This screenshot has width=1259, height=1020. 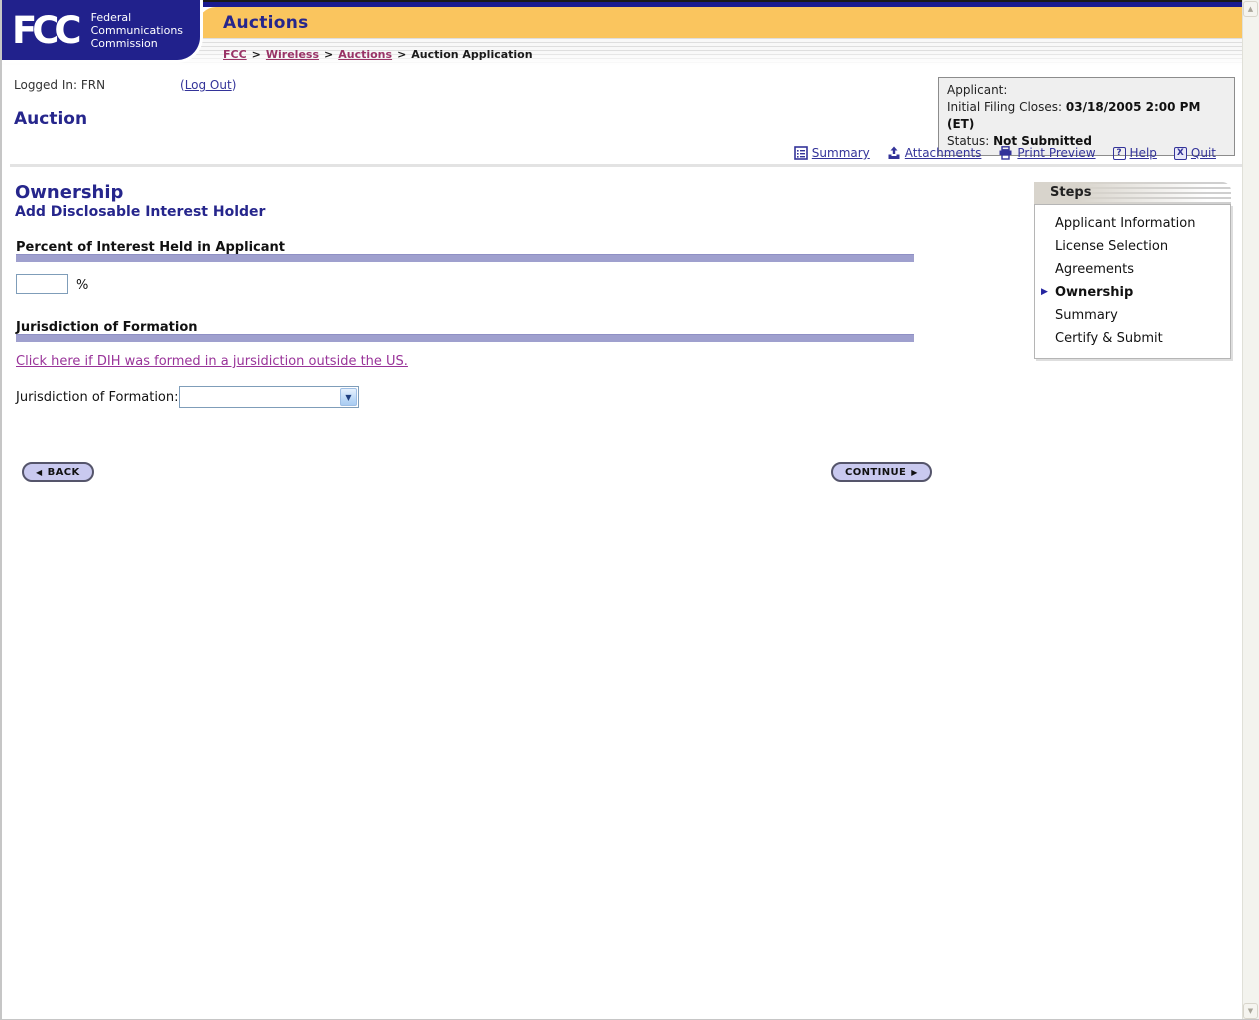 What do you see at coordinates (472, 54) in the screenshot?
I see `breadcrumb-current: Auction Application` at bounding box center [472, 54].